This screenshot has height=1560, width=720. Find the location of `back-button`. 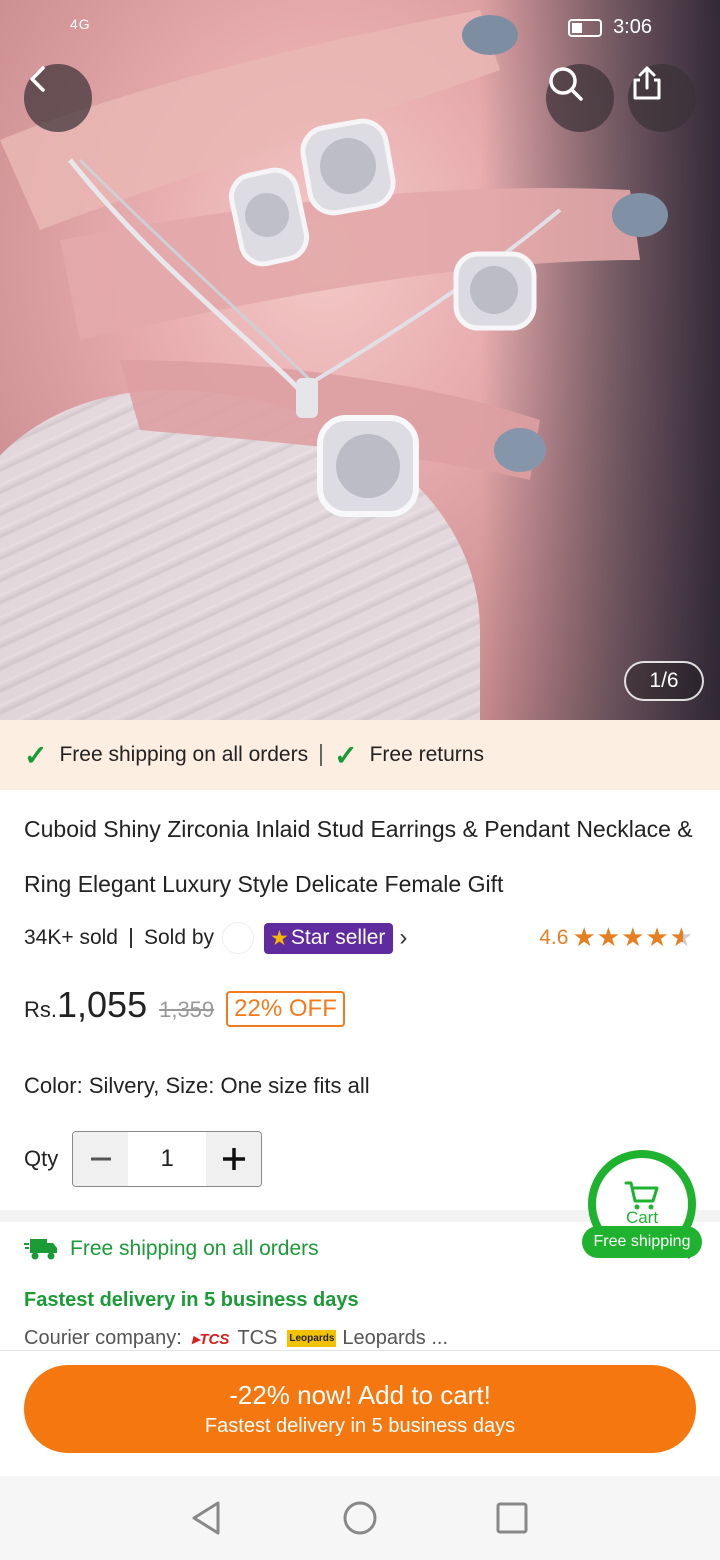

back-button is located at coordinates (58, 98).